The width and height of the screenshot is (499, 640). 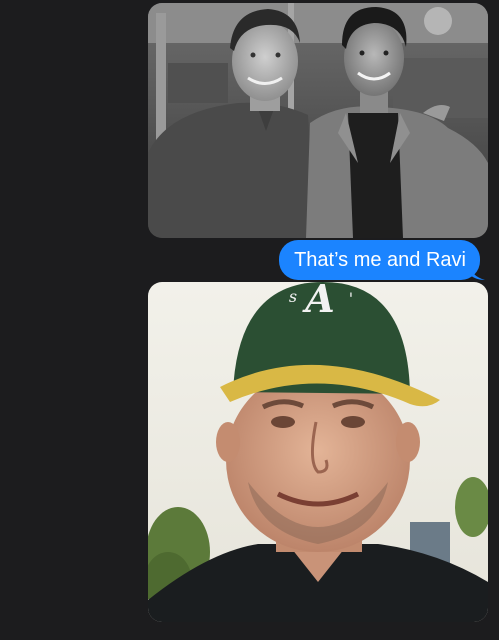 I want to click on sent-message-text: That’s me and Ravi, so click(x=380, y=260).